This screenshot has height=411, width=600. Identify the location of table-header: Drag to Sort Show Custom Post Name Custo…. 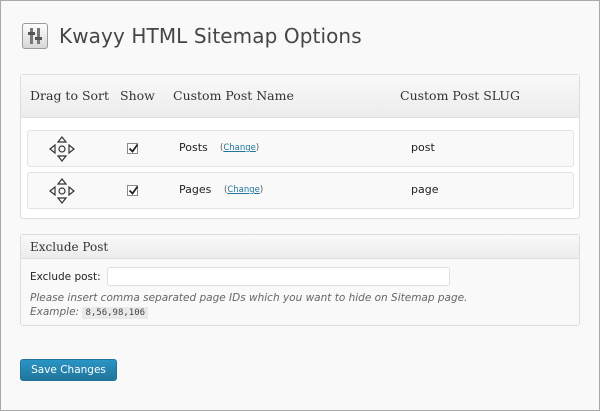
(300, 96).